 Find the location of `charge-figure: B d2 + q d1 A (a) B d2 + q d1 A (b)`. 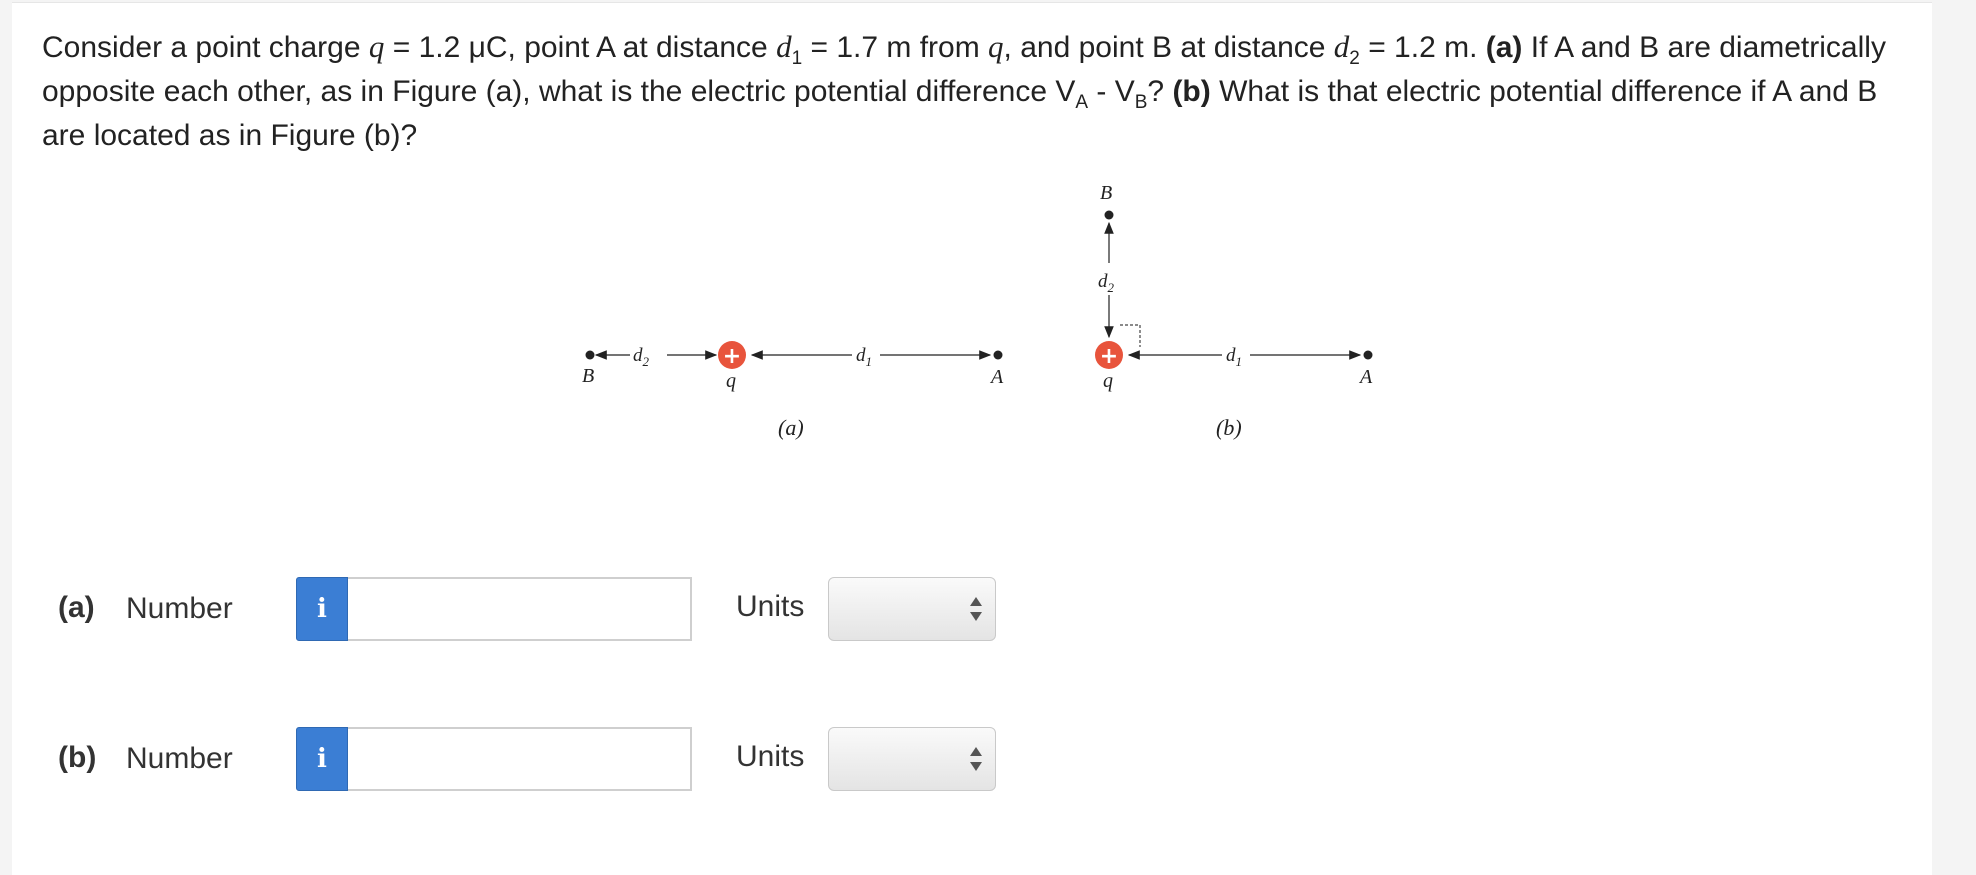

charge-figure: B d2 + q d1 A (a) B d2 + q d1 A (b) is located at coordinates (977, 311).